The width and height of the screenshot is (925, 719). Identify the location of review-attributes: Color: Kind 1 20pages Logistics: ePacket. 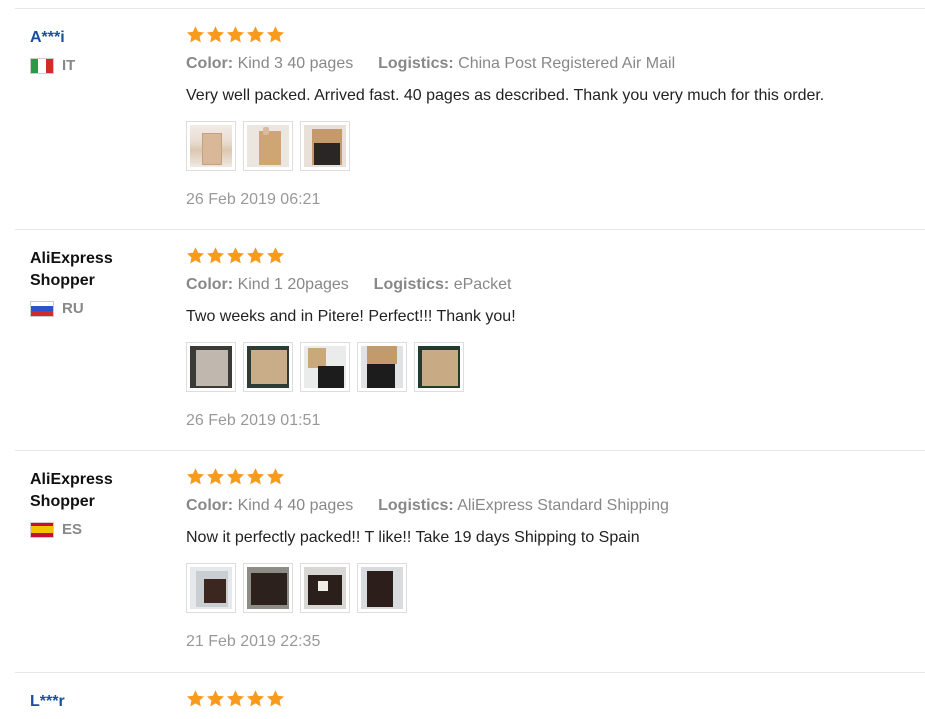
(546, 285).